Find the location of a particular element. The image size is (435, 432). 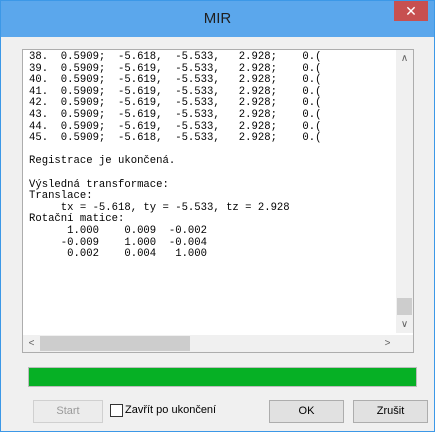

vertical-scrollbar: ∧ ∨ is located at coordinates (404, 191).